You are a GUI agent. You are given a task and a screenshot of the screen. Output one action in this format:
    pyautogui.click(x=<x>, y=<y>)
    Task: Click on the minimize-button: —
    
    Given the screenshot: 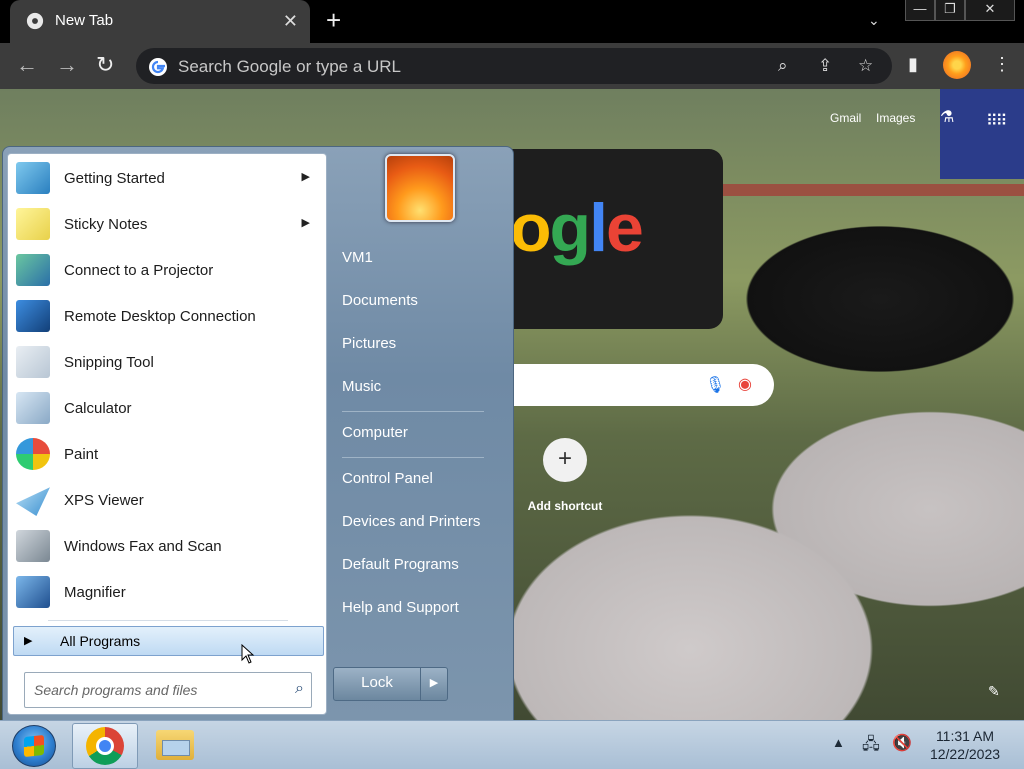 What is the action you would take?
    pyautogui.click(x=920, y=10)
    